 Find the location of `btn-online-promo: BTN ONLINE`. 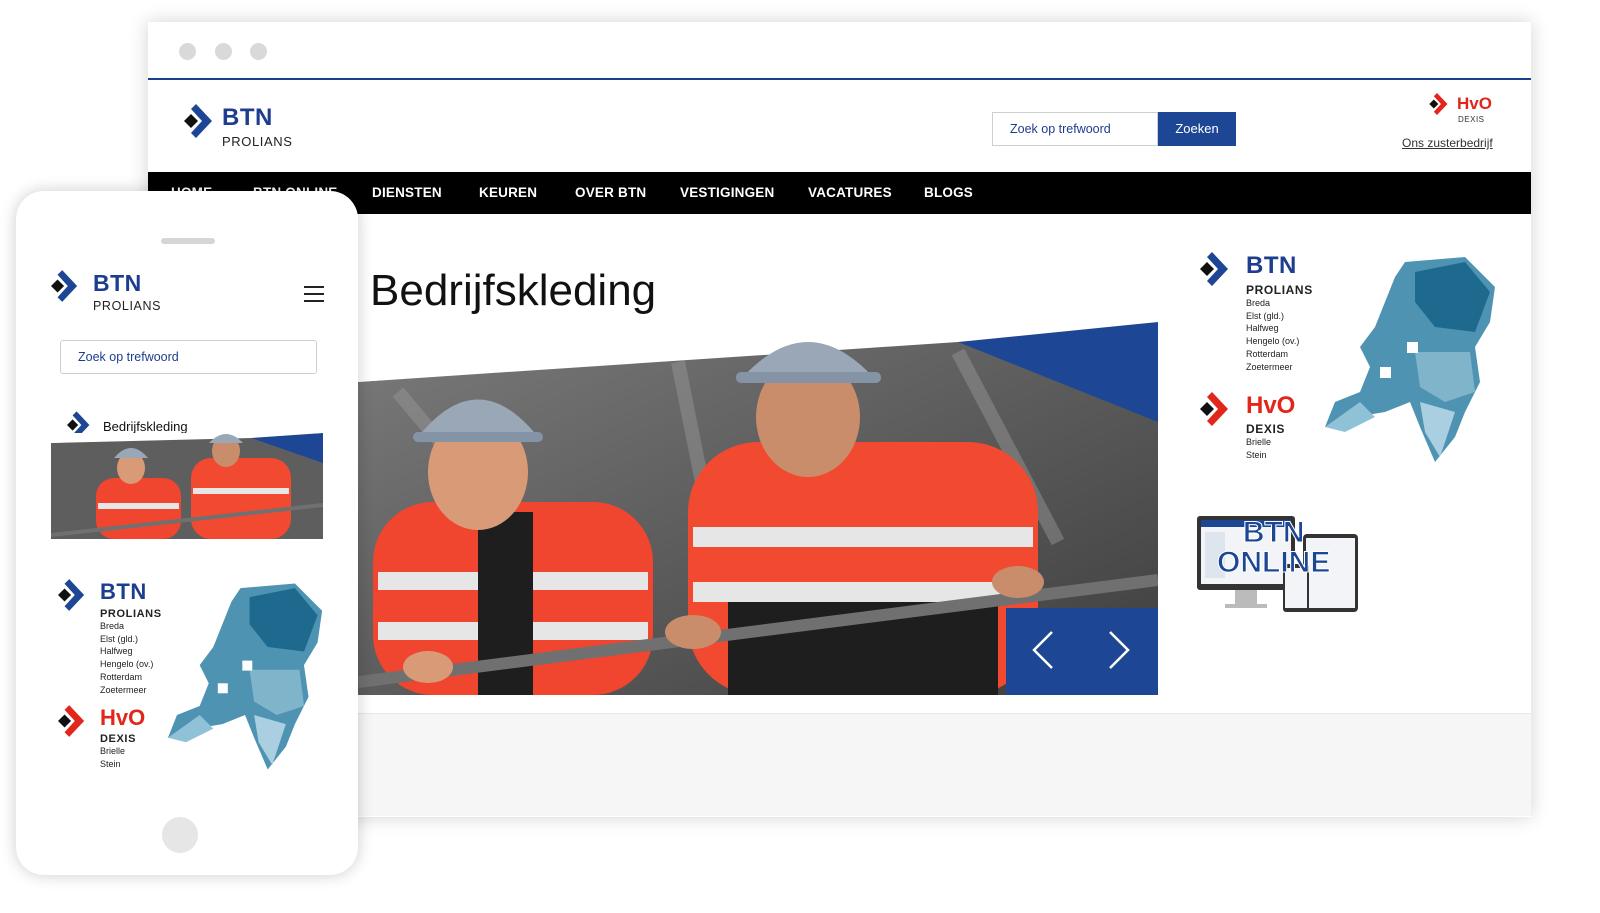

btn-online-promo: BTN ONLINE is located at coordinates (1277, 566).